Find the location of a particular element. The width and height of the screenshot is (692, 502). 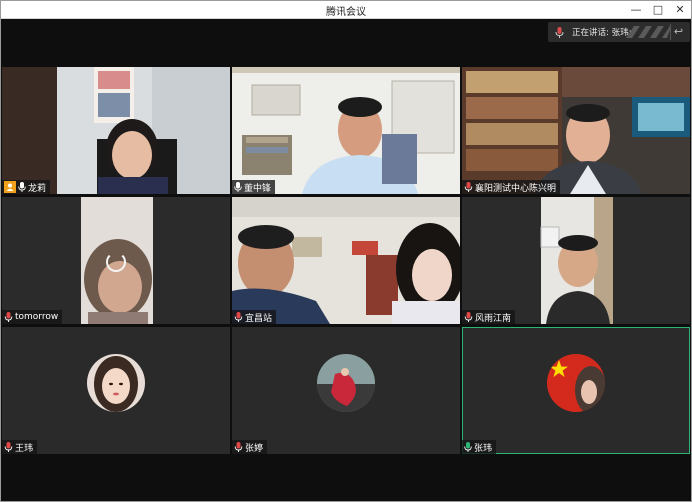

video-tile-3: 襄阳测试中心陈兴明 is located at coordinates (576, 130).